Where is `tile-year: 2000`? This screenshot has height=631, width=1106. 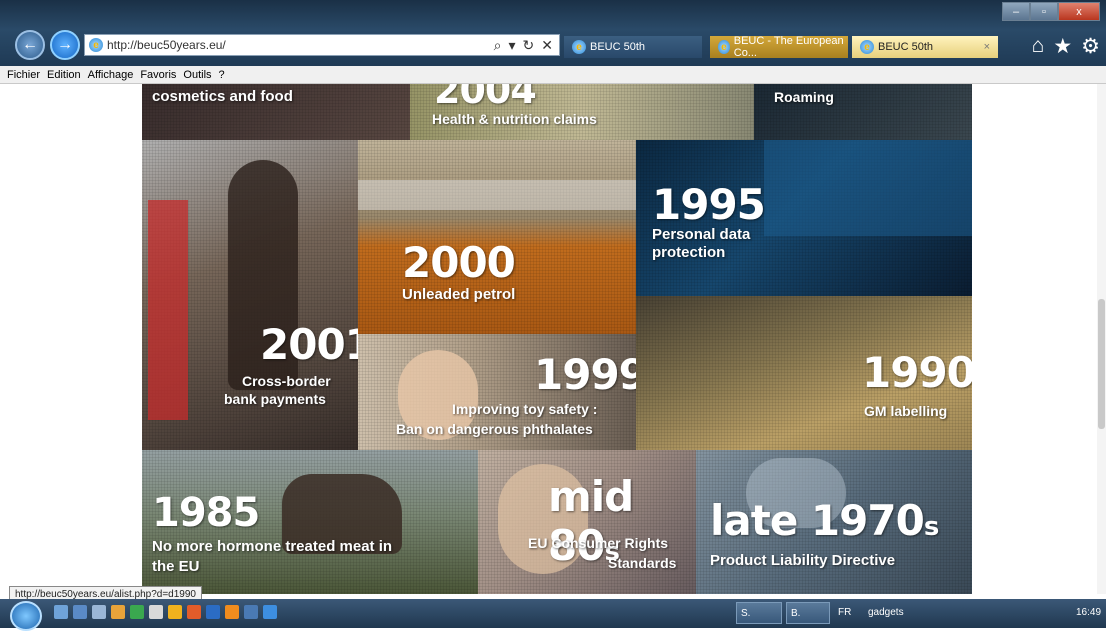 tile-year: 2000 is located at coordinates (459, 262).